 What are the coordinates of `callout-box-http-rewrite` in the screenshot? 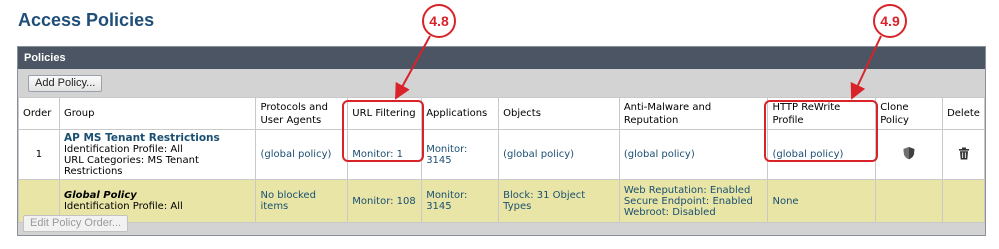 It's located at (821, 131).